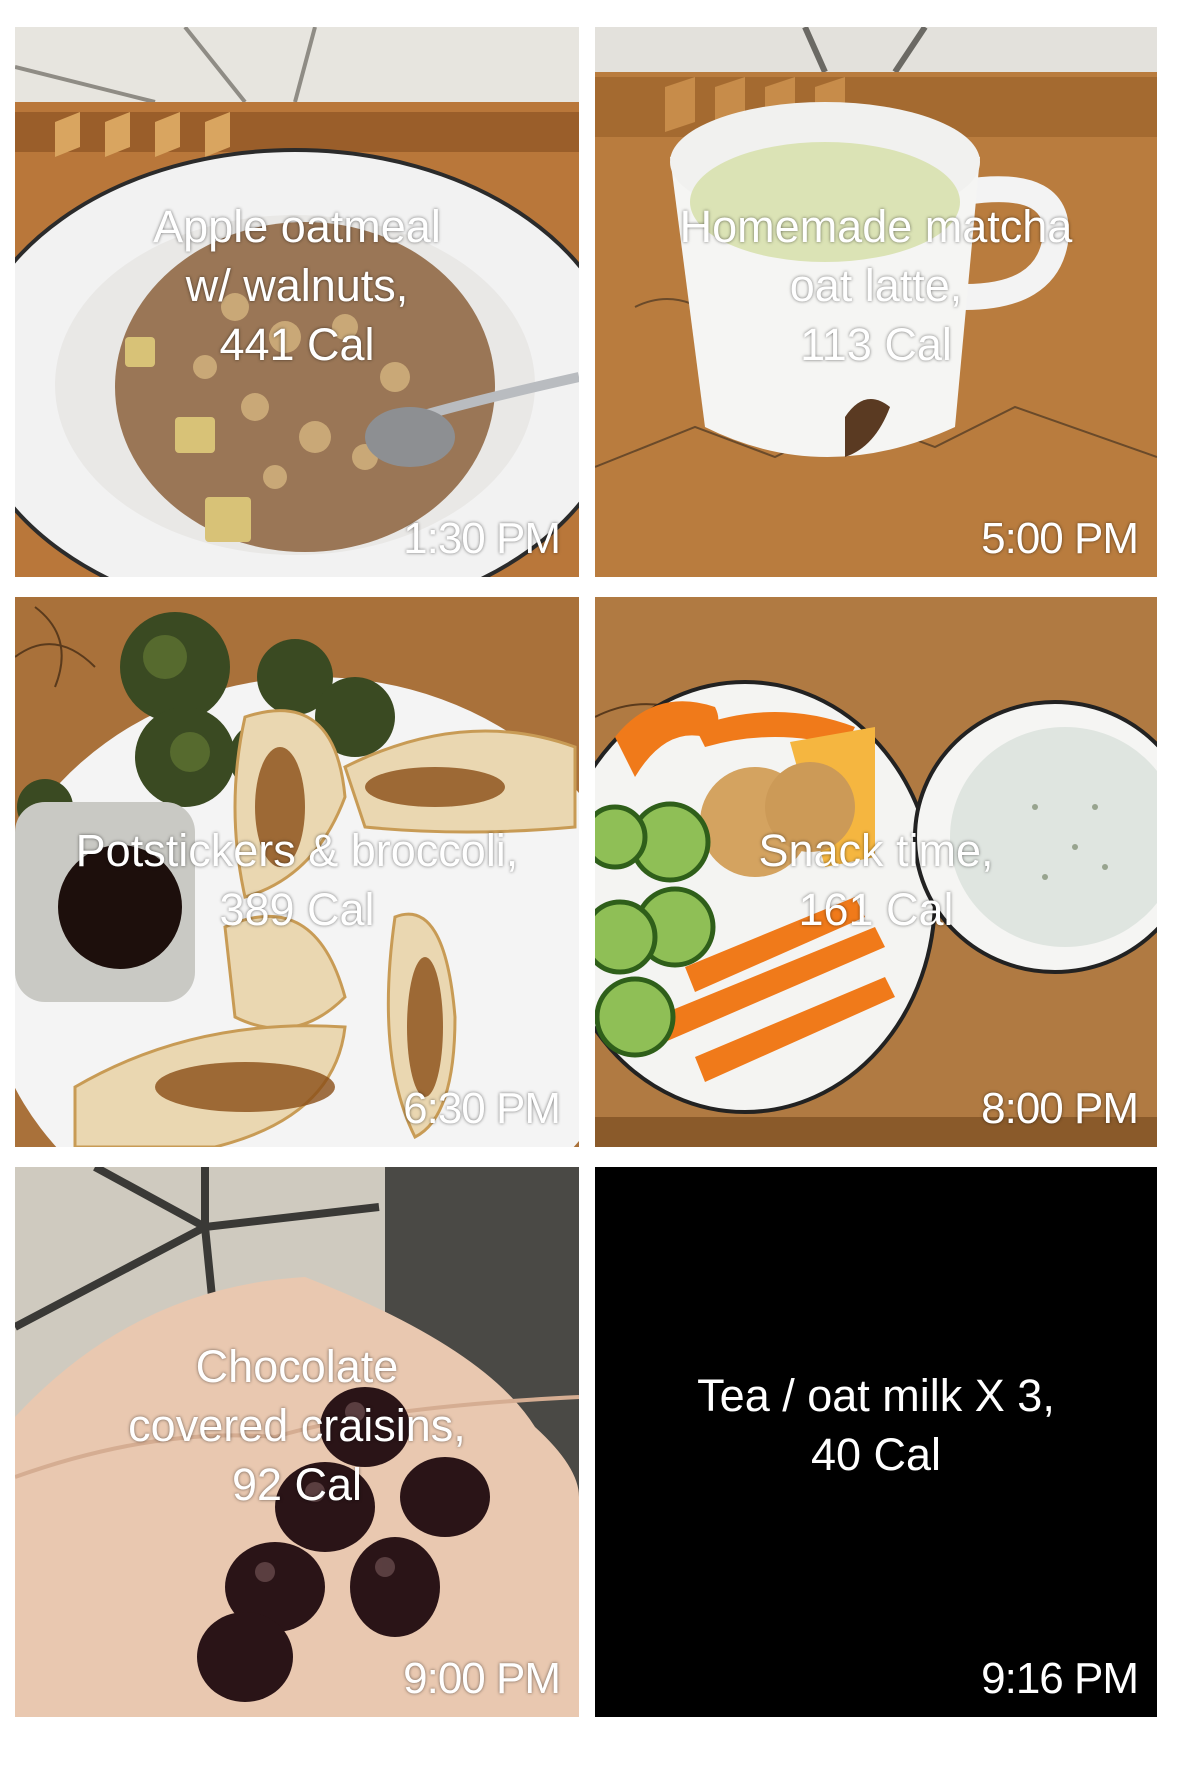 The image size is (1179, 1766). What do you see at coordinates (297, 285) in the screenshot?
I see `tile-caption: Apple oatmeal w/ walnuts, 441 Cal` at bounding box center [297, 285].